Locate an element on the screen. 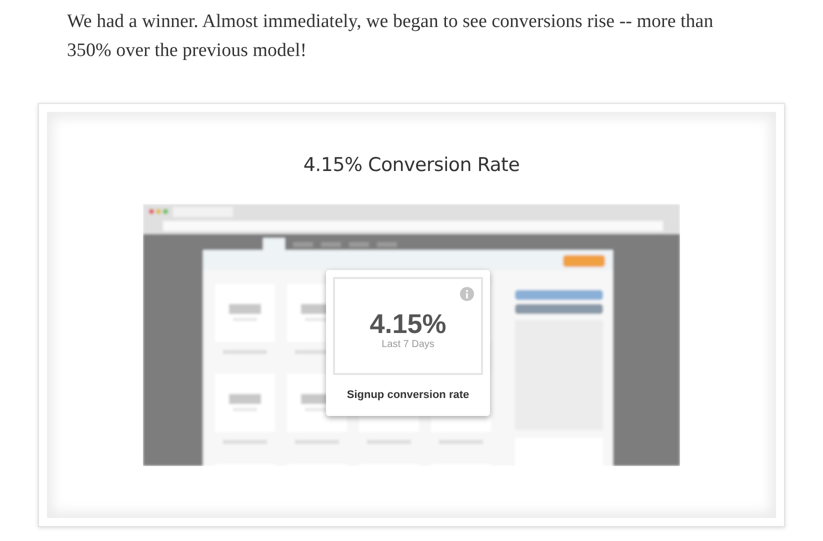  figure-title: 4.15% Conversion Rate is located at coordinates (411, 165).